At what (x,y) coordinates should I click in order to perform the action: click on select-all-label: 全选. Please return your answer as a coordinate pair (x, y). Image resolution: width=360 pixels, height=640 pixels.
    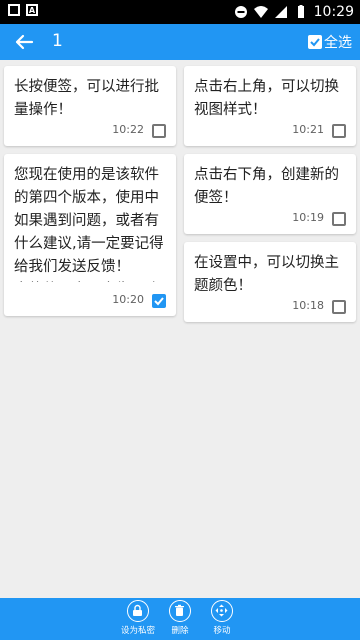
    Looking at the image, I should click on (338, 43).